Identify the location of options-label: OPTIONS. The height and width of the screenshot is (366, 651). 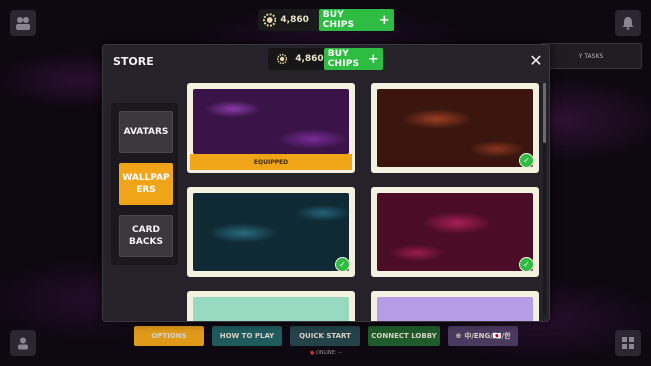
(169, 336).